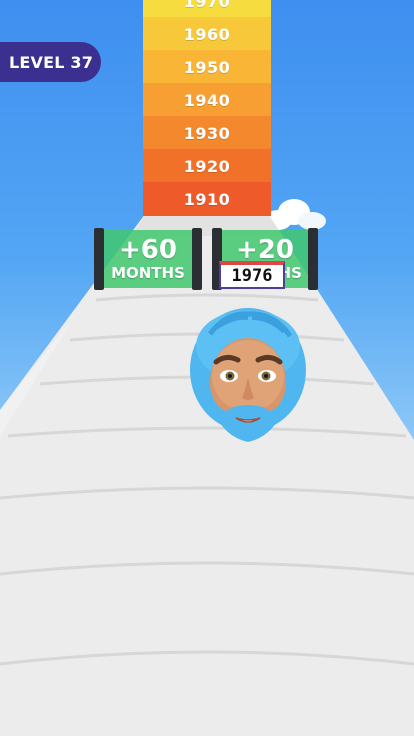  I want to click on tower-year-row: 1970, so click(207, 9).